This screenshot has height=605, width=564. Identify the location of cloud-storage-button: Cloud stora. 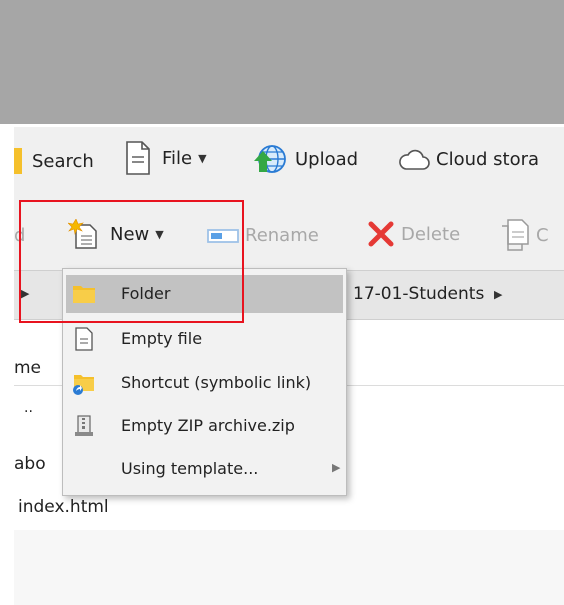
(468, 159).